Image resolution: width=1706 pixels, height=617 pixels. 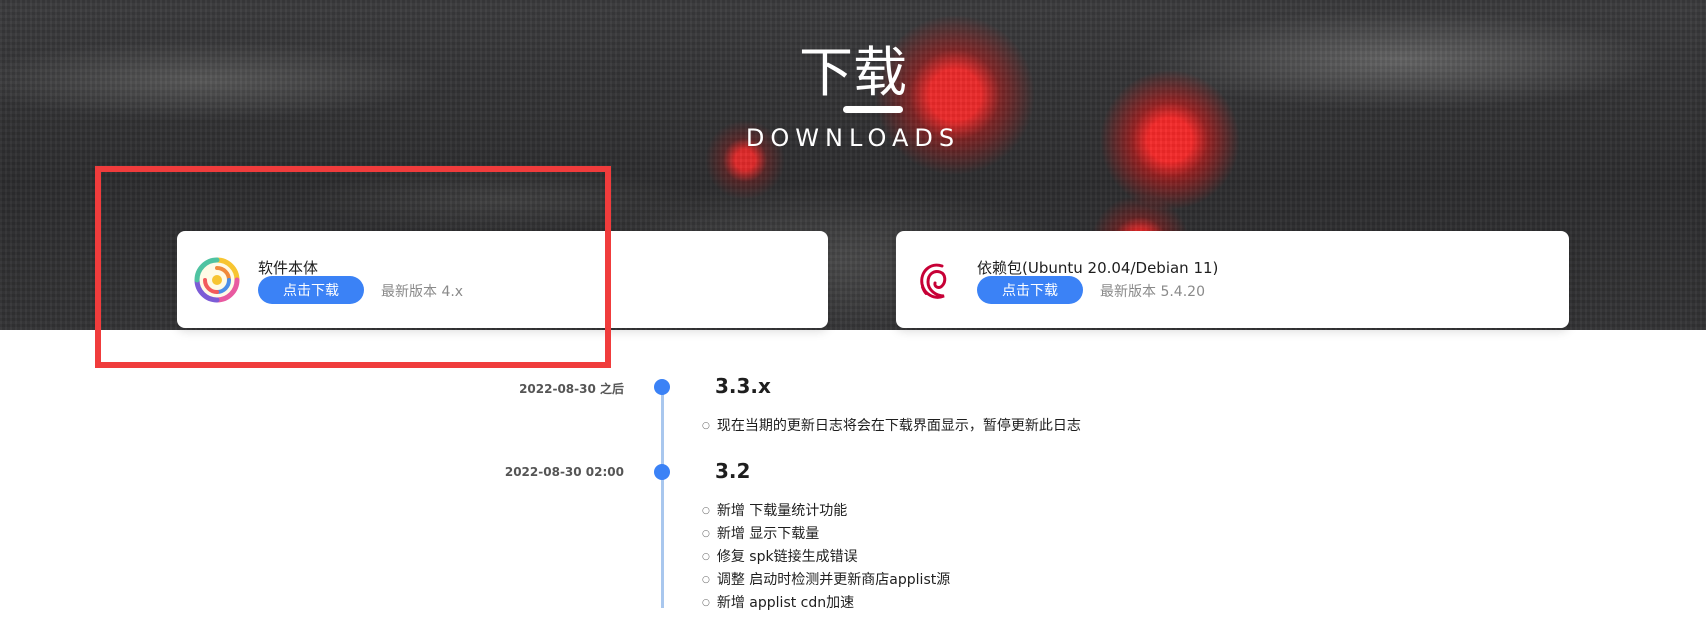 I want to click on timeline-version: 3.3.x, so click(x=743, y=386).